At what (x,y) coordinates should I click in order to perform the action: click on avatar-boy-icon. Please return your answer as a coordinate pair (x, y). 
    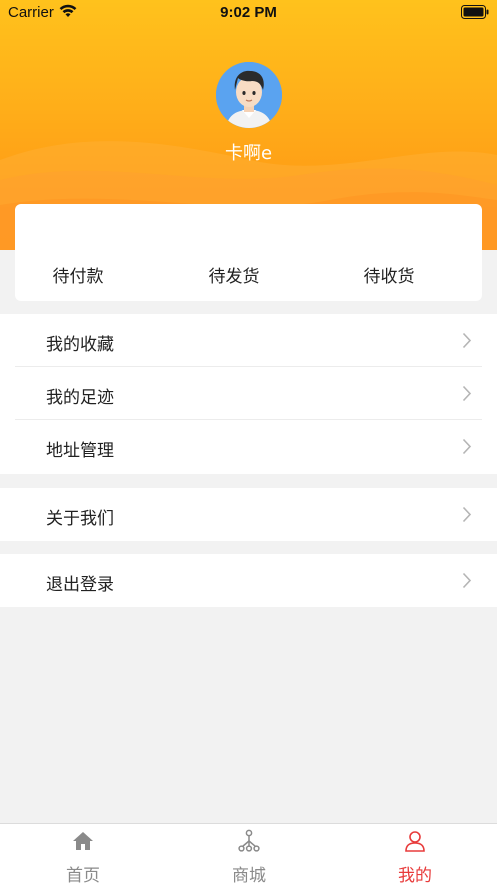
    Looking at the image, I should click on (249, 95).